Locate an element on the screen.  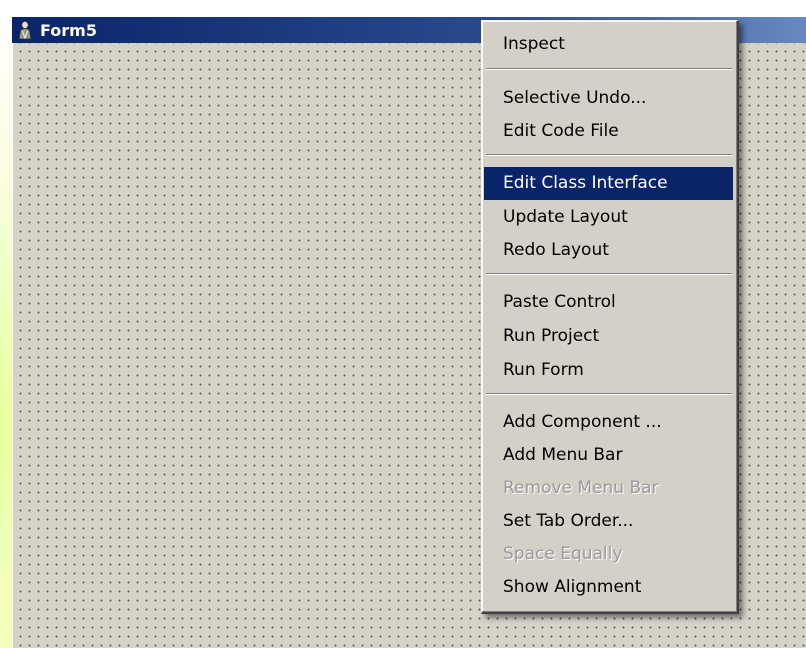
form-title: Form5 is located at coordinates (68, 30).